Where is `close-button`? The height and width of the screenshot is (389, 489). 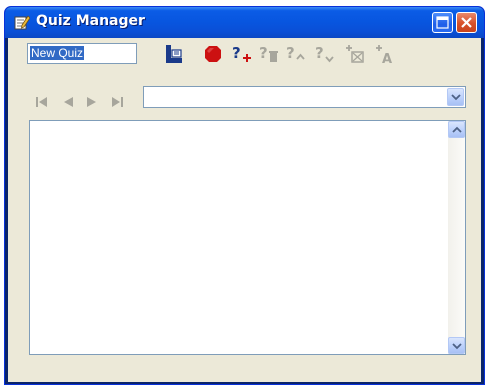
close-button is located at coordinates (466, 22).